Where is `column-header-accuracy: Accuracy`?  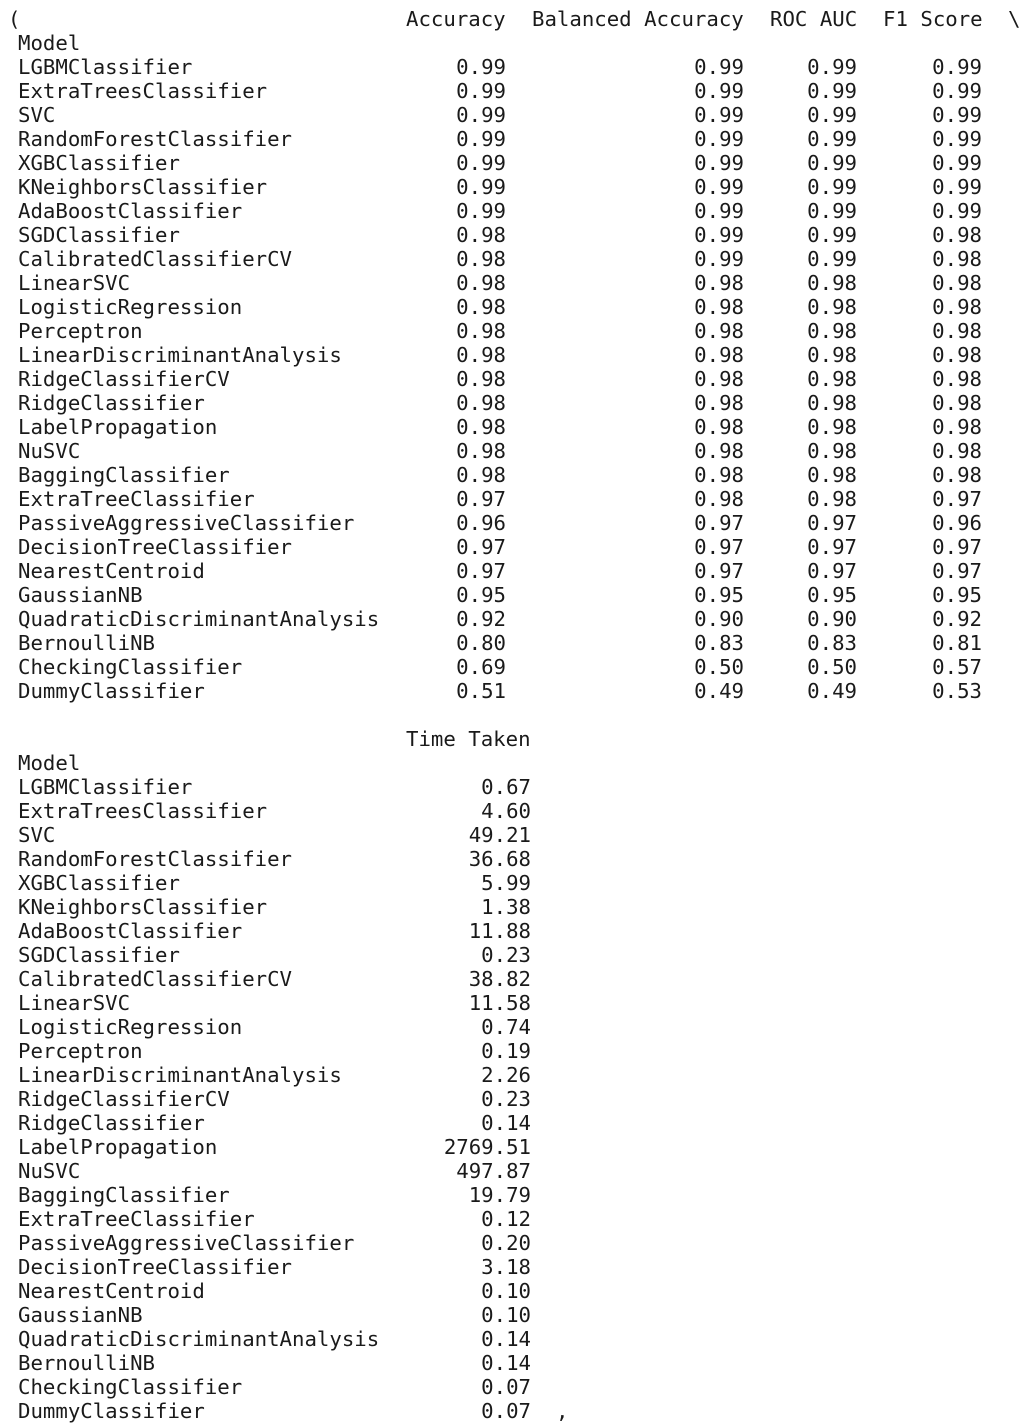 column-header-accuracy: Accuracy is located at coordinates (456, 19).